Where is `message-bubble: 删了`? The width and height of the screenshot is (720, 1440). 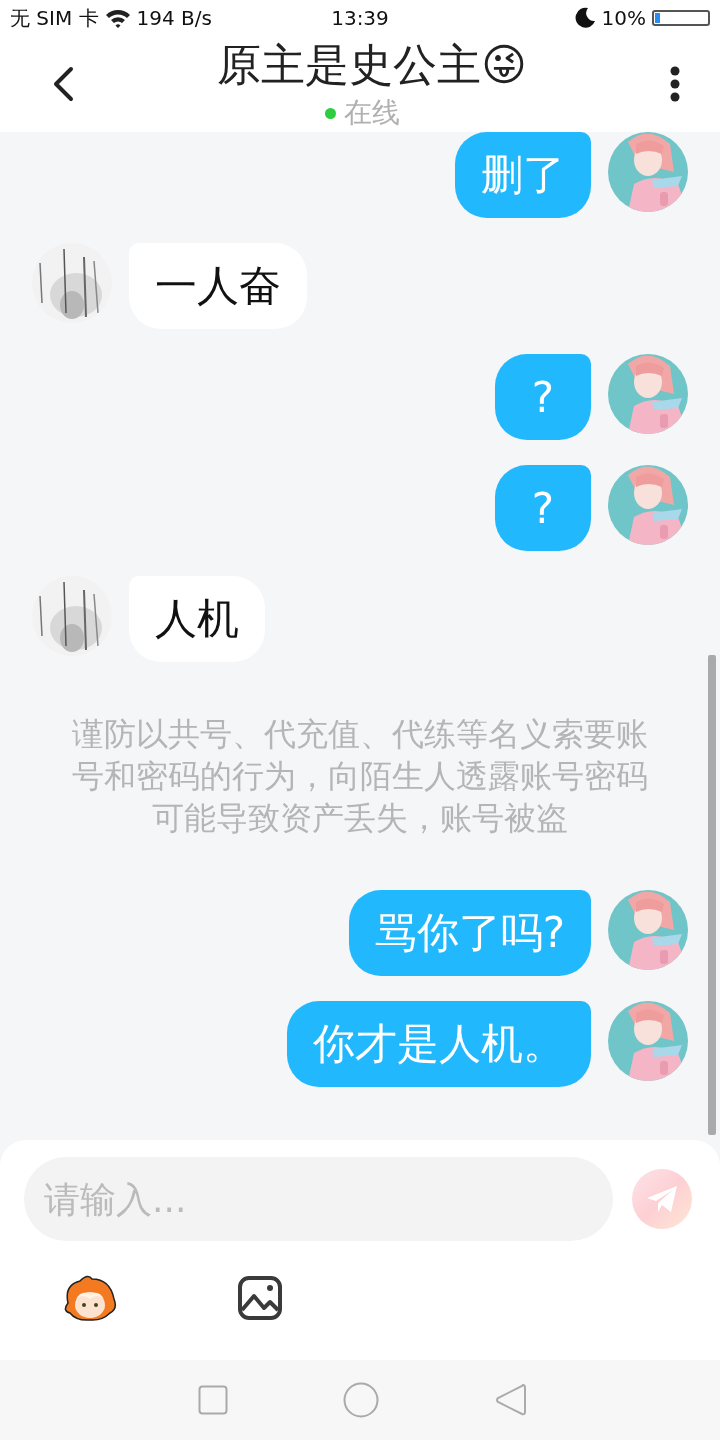
message-bubble: 删了 is located at coordinates (523, 175).